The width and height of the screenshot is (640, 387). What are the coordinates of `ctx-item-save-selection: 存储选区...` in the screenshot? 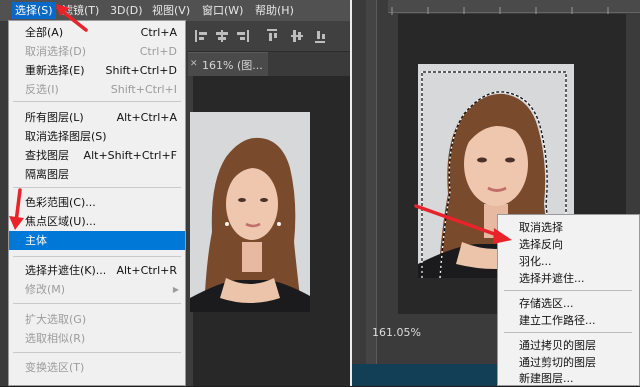 It's located at (568, 303).